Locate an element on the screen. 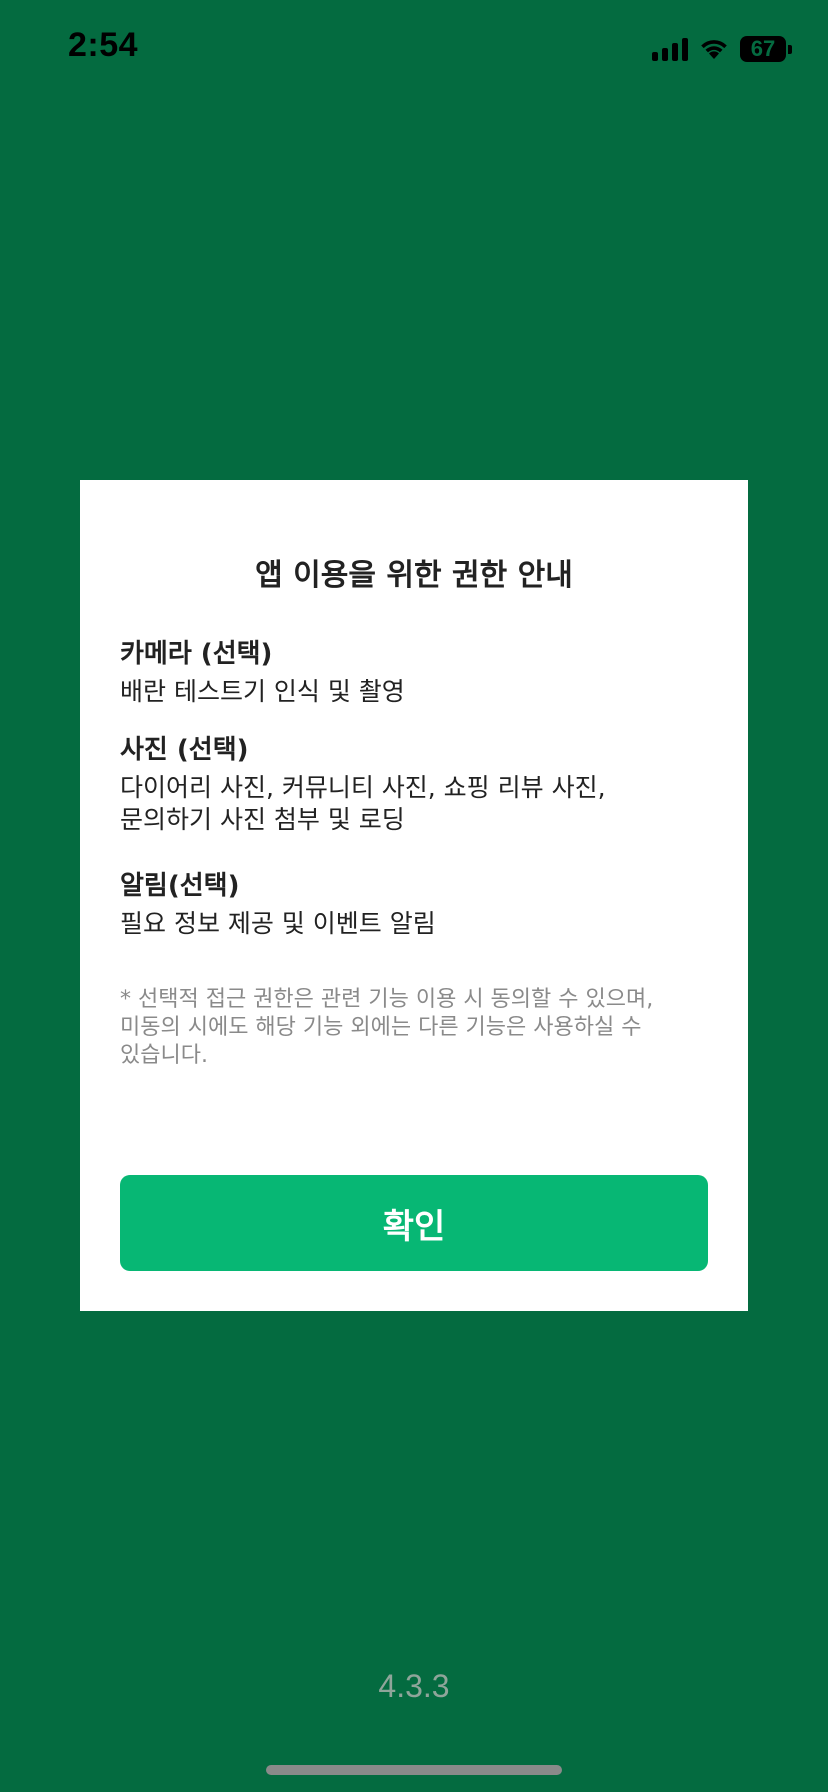  permission-camera-title: 카메라 (선택) is located at coordinates (196, 654).